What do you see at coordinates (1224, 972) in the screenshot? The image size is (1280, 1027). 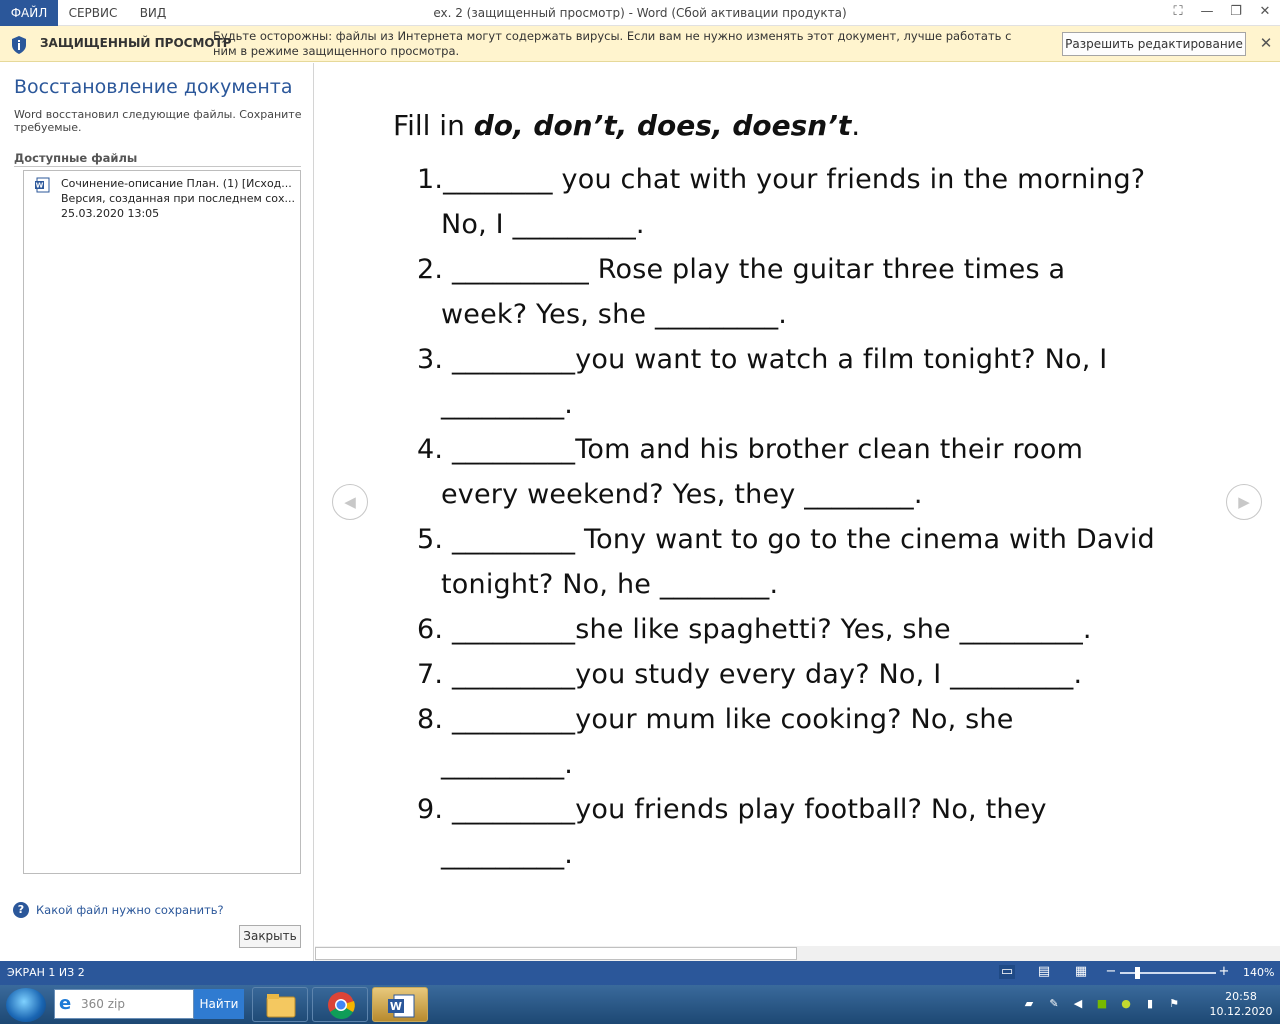 I see `zoom-in-icon: +` at bounding box center [1224, 972].